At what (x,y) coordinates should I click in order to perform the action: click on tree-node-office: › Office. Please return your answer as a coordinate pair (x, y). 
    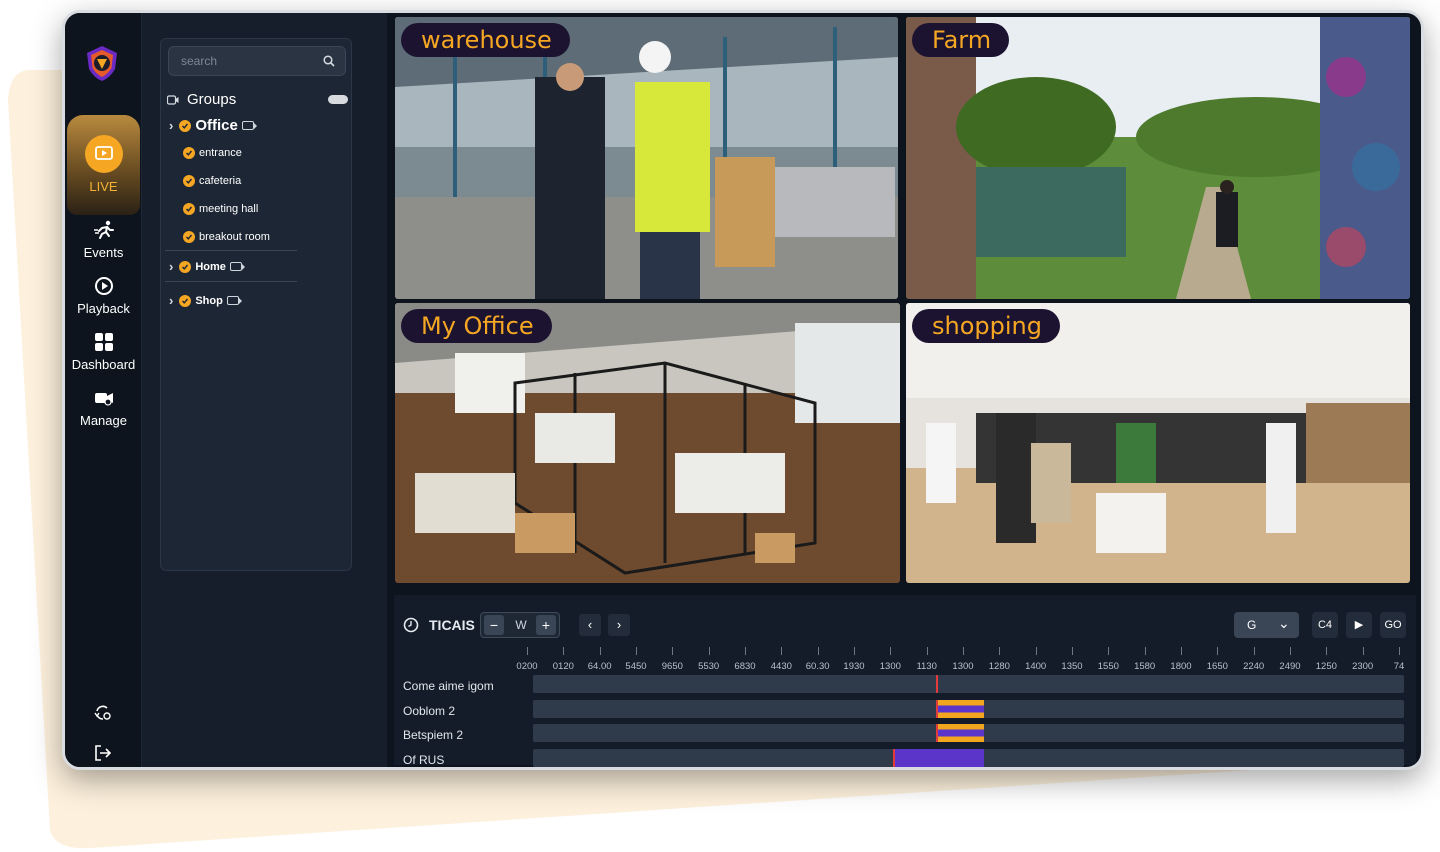
    Looking at the image, I should click on (213, 125).